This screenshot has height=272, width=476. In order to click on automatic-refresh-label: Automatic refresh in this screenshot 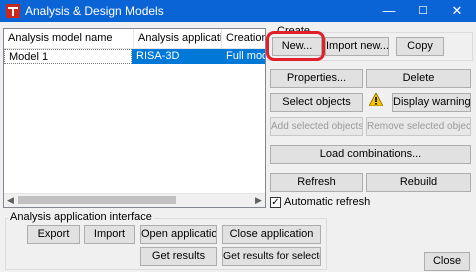, I will do `click(327, 202)`.